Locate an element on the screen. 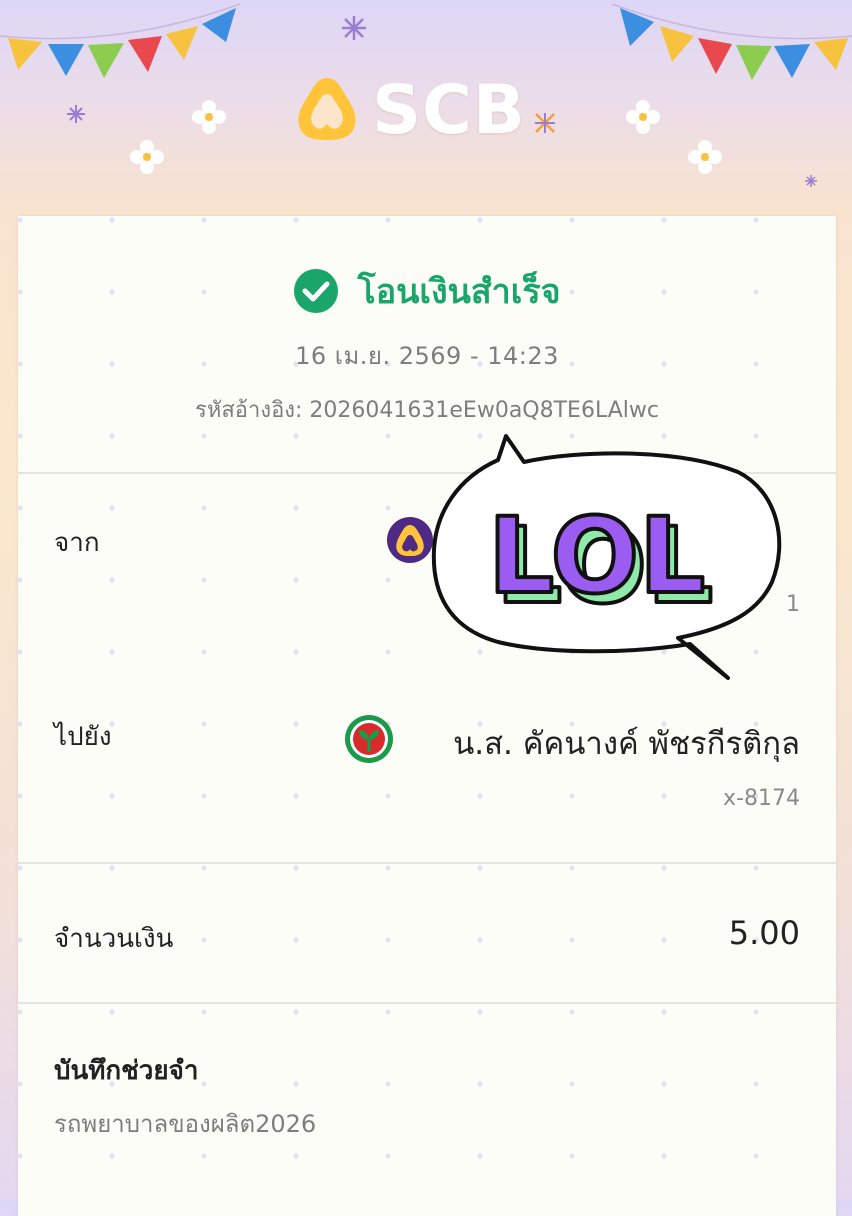 The height and width of the screenshot is (1216, 852). status-text: โอนเงินสำเร็จ is located at coordinates (459, 292).